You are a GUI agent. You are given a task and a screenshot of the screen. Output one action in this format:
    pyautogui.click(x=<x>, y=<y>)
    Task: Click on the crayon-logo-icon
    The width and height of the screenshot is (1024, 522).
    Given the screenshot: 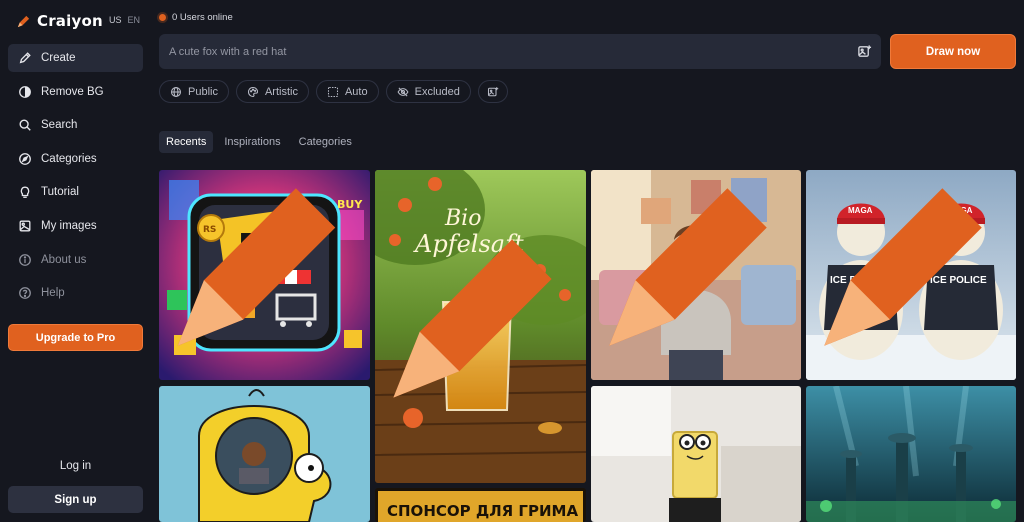 What is the action you would take?
    pyautogui.click(x=23, y=21)
    